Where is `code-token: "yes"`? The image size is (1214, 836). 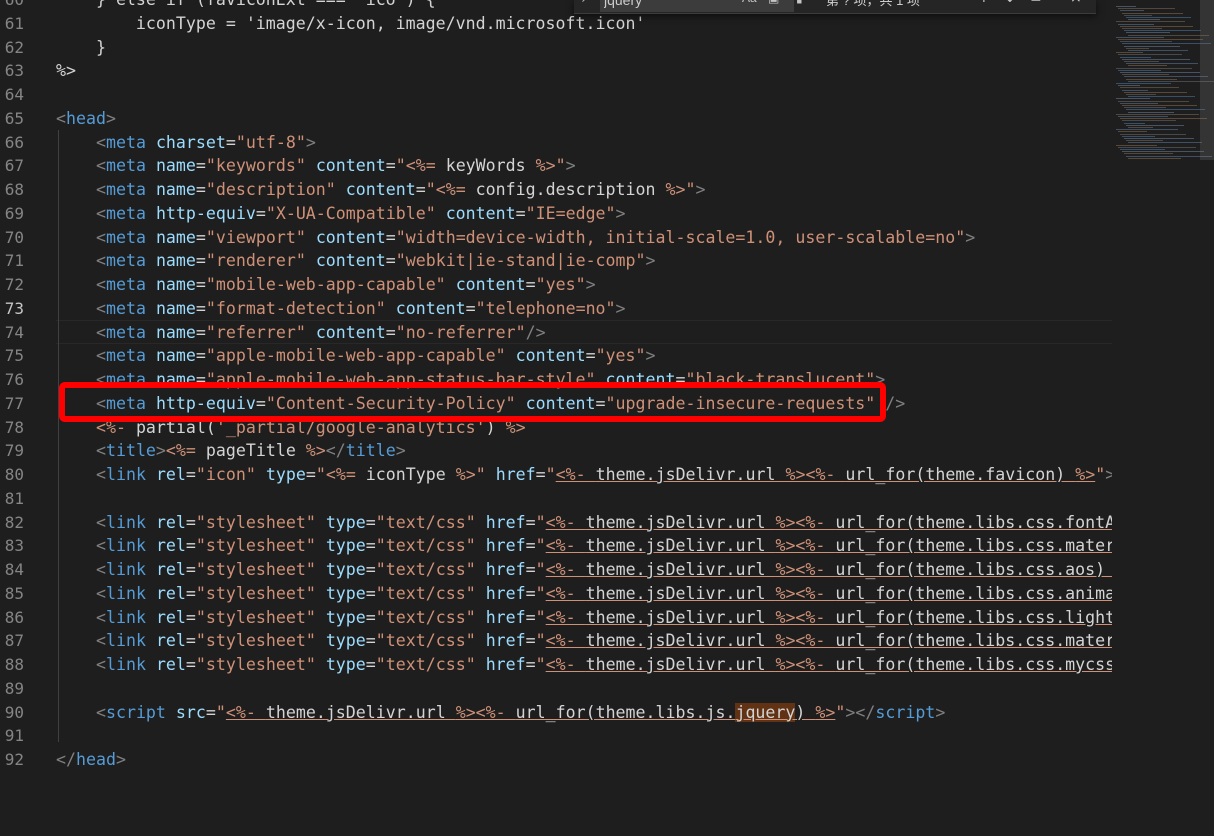 code-token: "yes" is located at coordinates (620, 356).